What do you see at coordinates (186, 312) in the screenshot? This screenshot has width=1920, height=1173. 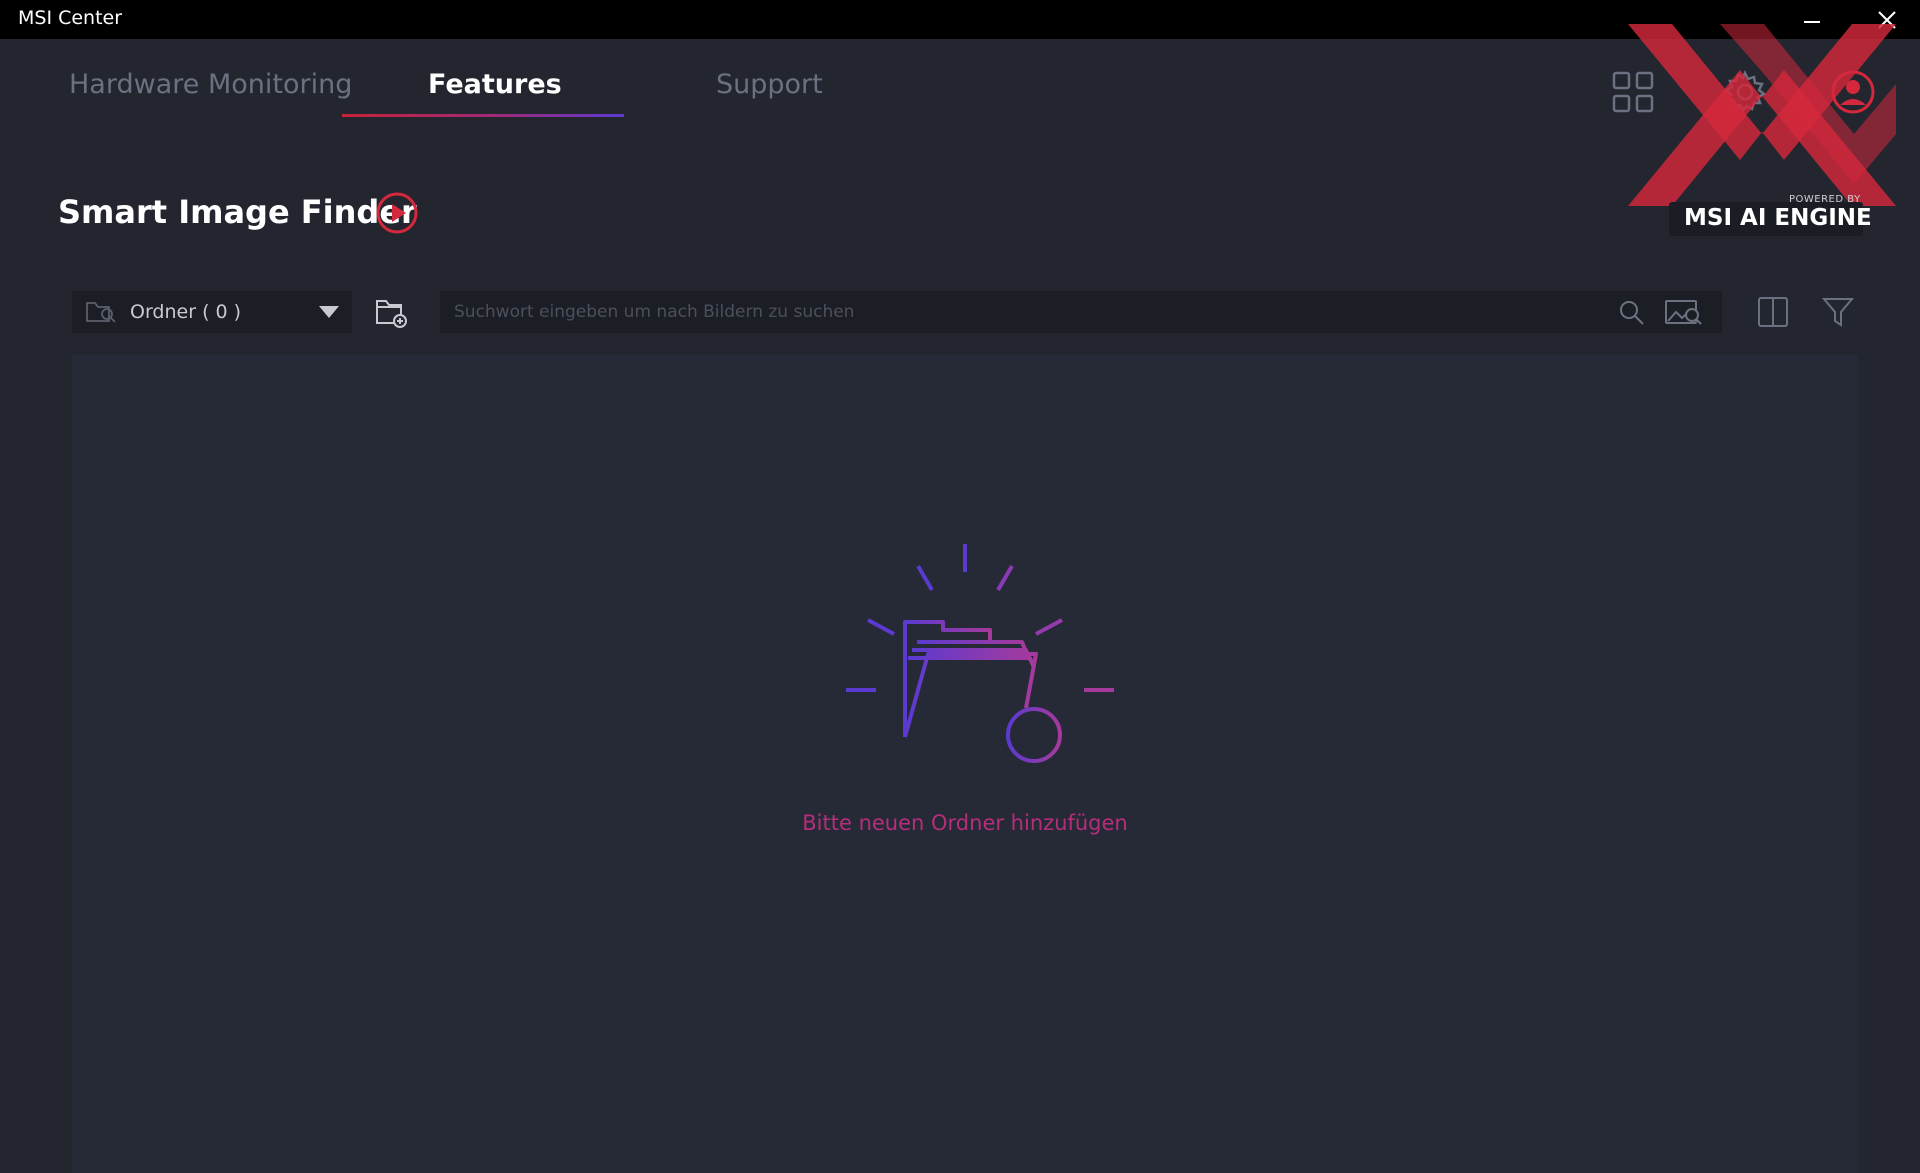 I see `folder-select-label: Ordner ( 0 )` at bounding box center [186, 312].